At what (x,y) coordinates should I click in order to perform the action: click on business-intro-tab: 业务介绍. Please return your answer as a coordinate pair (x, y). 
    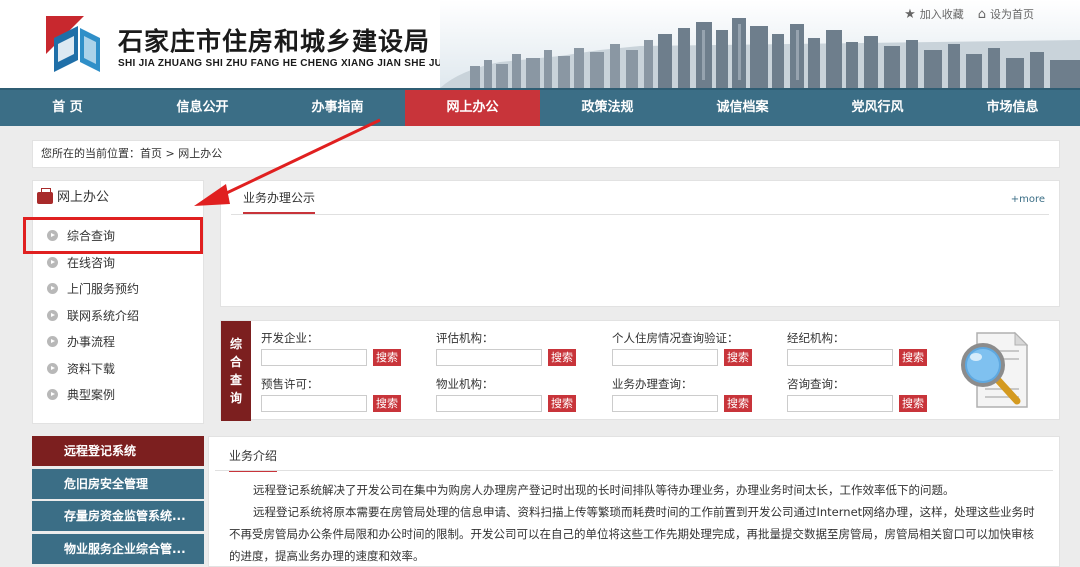
    Looking at the image, I should click on (253, 459).